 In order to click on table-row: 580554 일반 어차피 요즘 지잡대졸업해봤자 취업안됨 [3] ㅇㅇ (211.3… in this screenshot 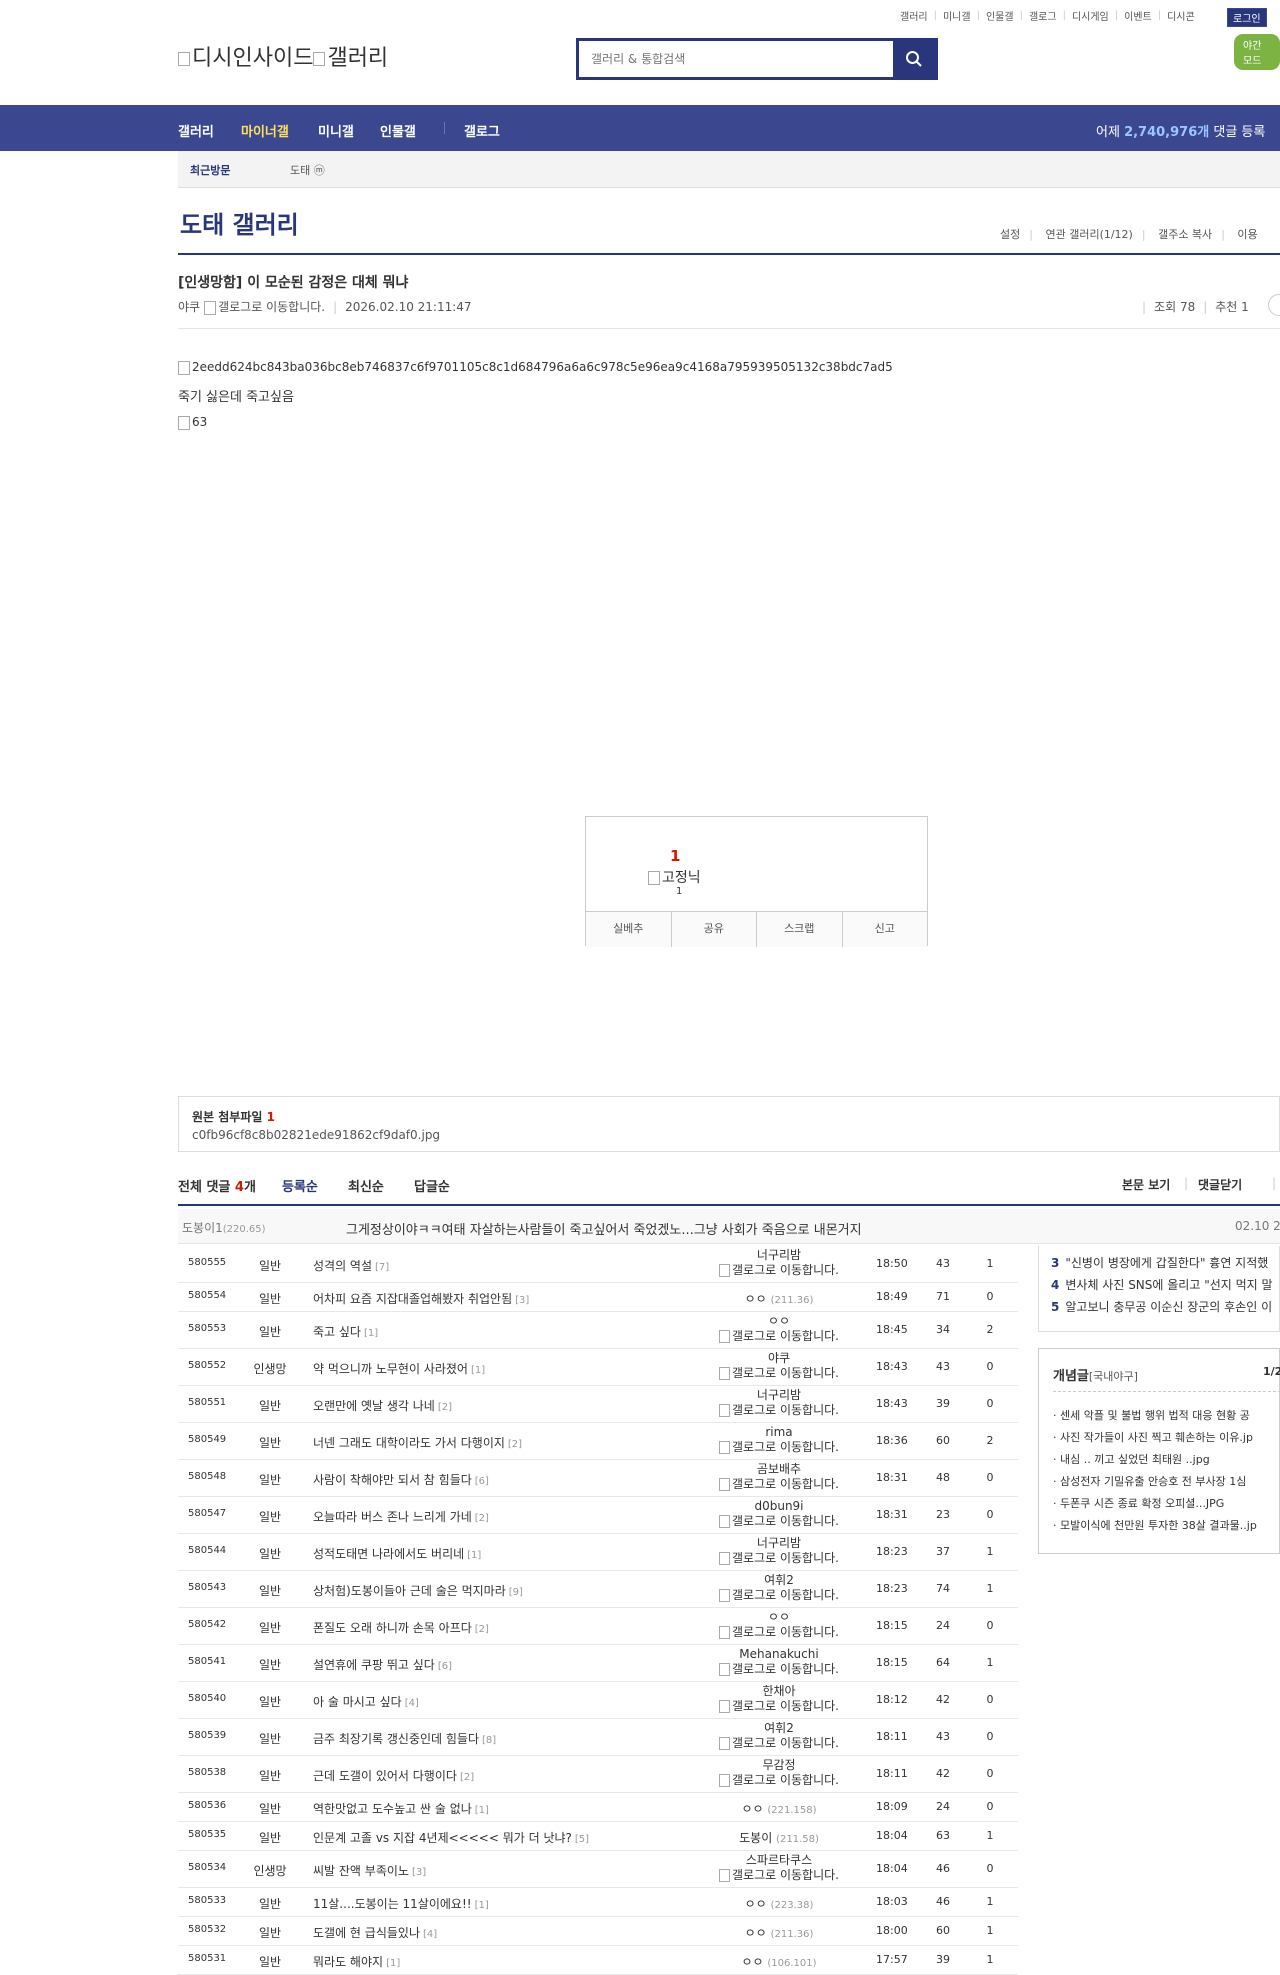, I will do `click(598, 1297)`.